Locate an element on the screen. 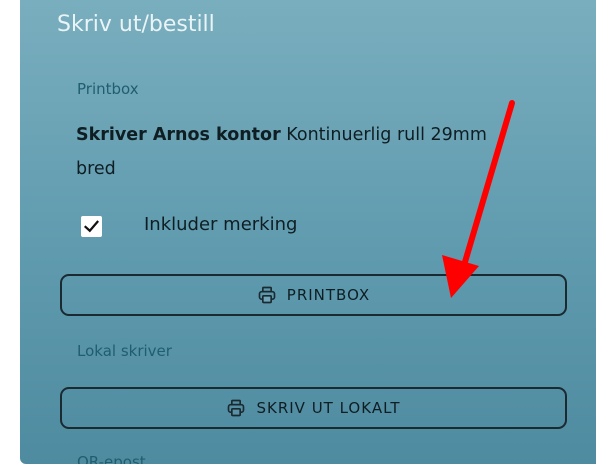 The image size is (600, 464). print-local-button: SKRIV UT LOKALT is located at coordinates (313, 408).